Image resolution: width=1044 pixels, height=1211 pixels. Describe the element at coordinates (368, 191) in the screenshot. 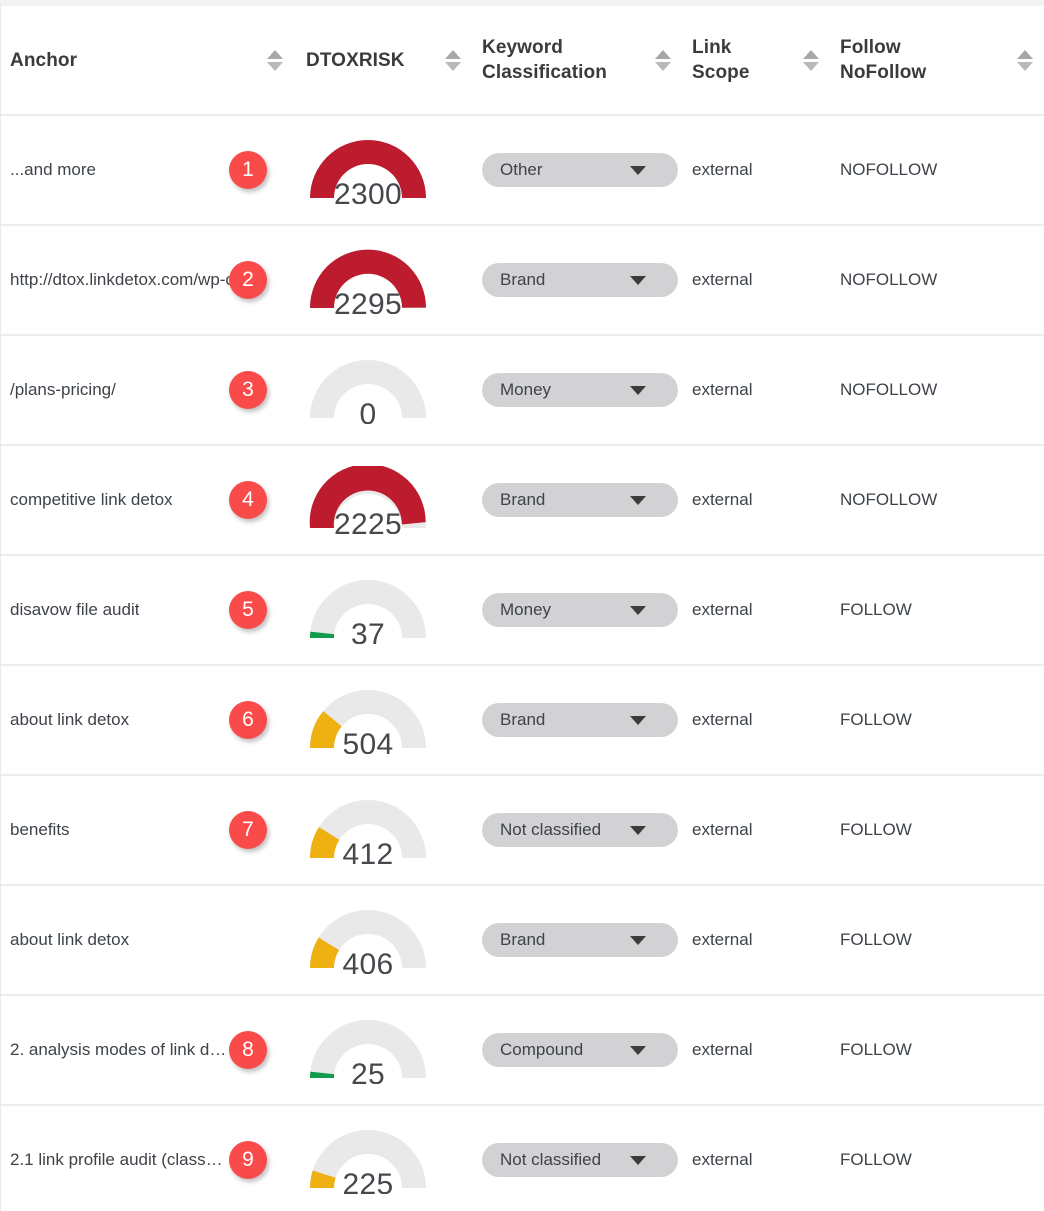

I see `dtoxrisk-value: 2300` at that location.